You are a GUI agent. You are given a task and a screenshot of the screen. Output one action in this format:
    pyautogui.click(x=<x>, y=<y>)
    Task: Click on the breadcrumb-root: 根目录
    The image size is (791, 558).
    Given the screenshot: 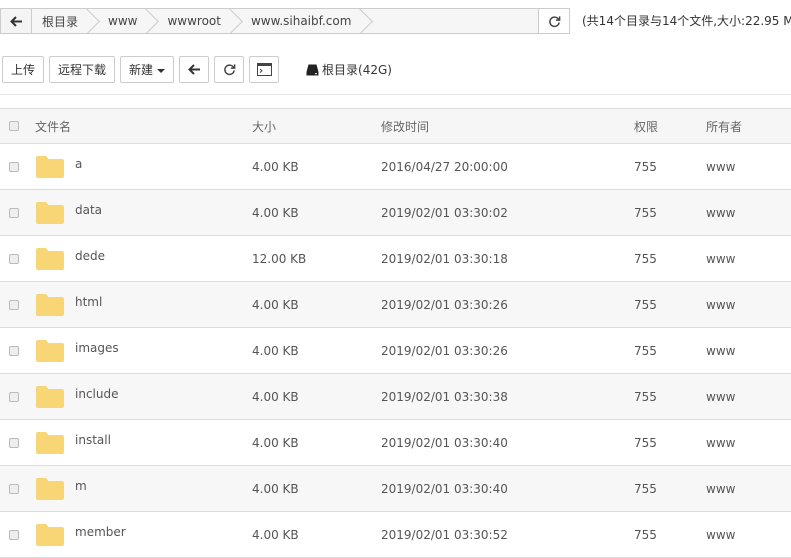 What is the action you would take?
    pyautogui.click(x=61, y=21)
    